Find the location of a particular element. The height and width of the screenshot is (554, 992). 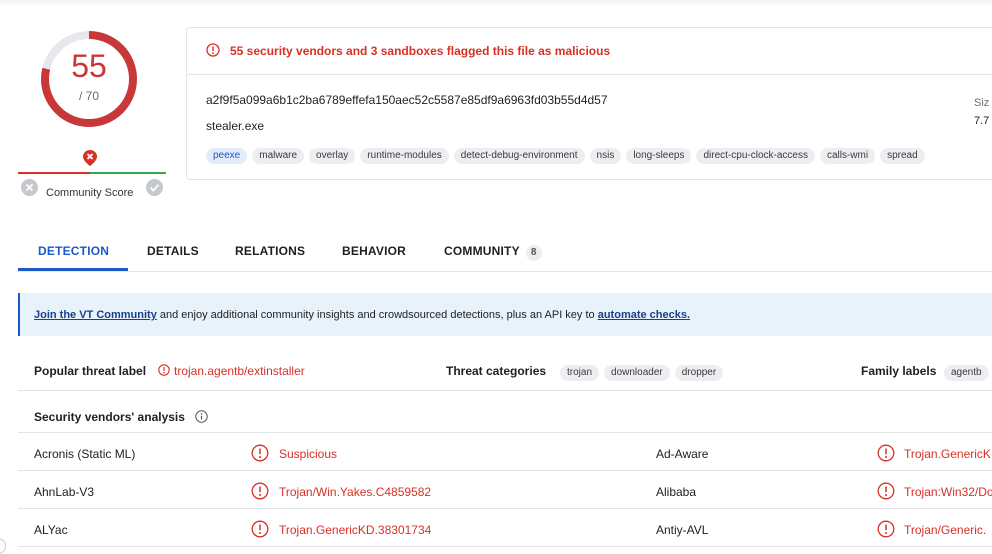

file-tag: runtime-modules is located at coordinates (404, 156).